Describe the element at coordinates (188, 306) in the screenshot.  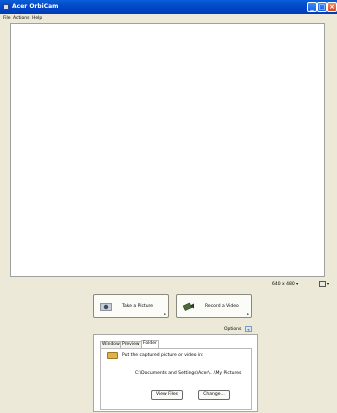
I see `video-camera-icon` at that location.